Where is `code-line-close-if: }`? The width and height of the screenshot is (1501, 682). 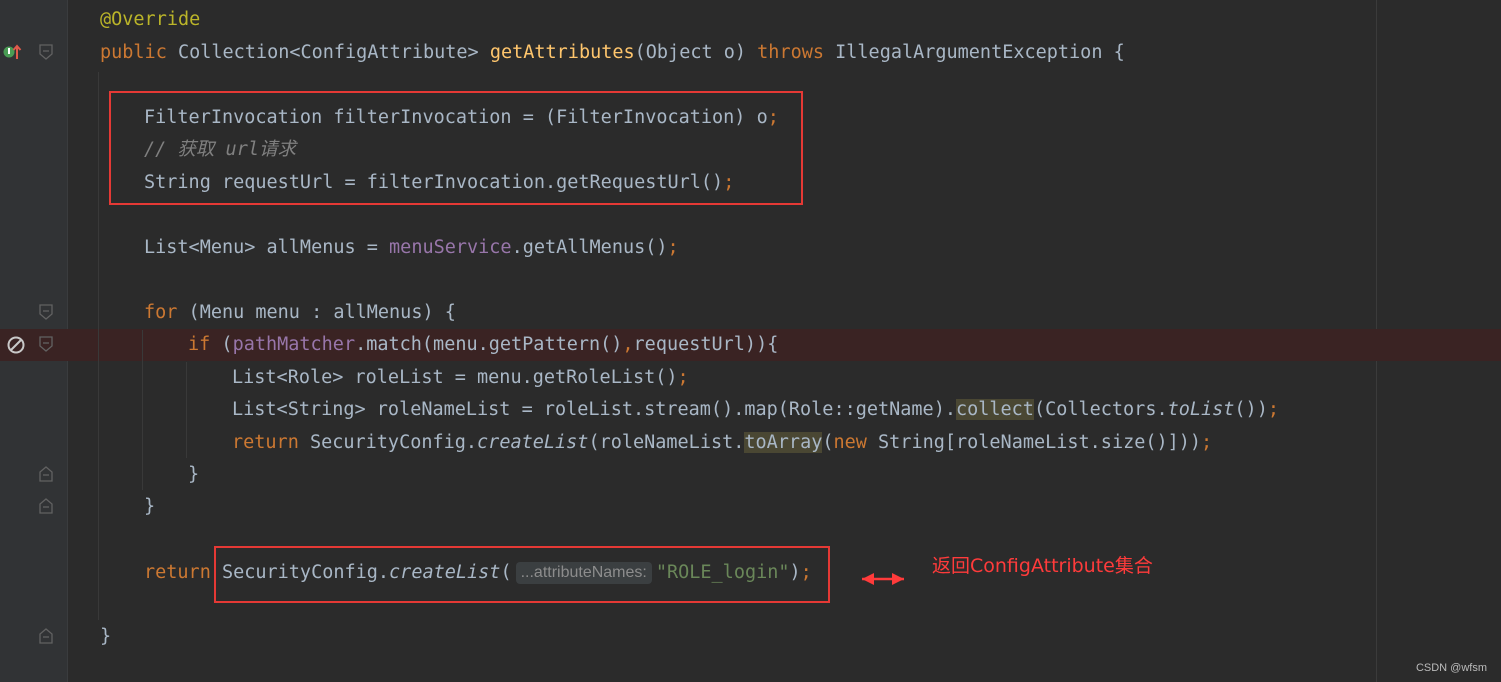 code-line-close-if: } is located at coordinates (193, 475).